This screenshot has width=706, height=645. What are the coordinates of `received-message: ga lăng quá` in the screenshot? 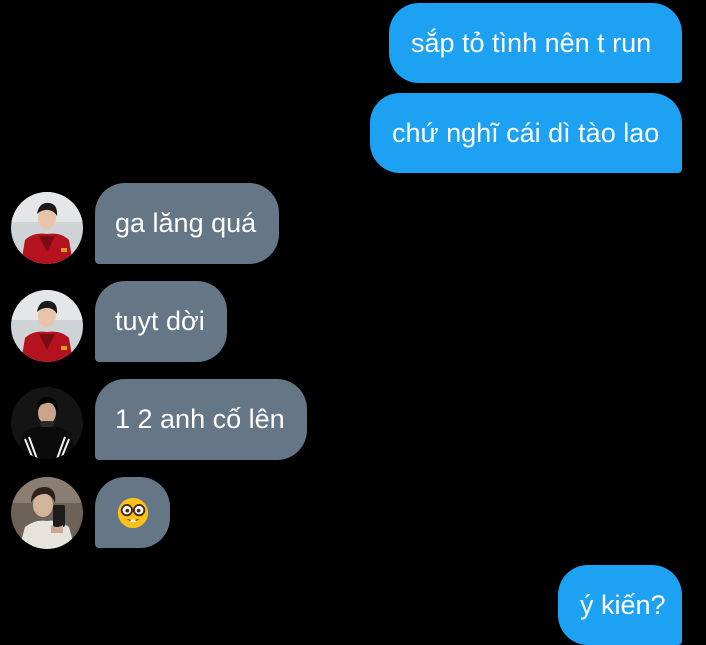 It's located at (187, 223).